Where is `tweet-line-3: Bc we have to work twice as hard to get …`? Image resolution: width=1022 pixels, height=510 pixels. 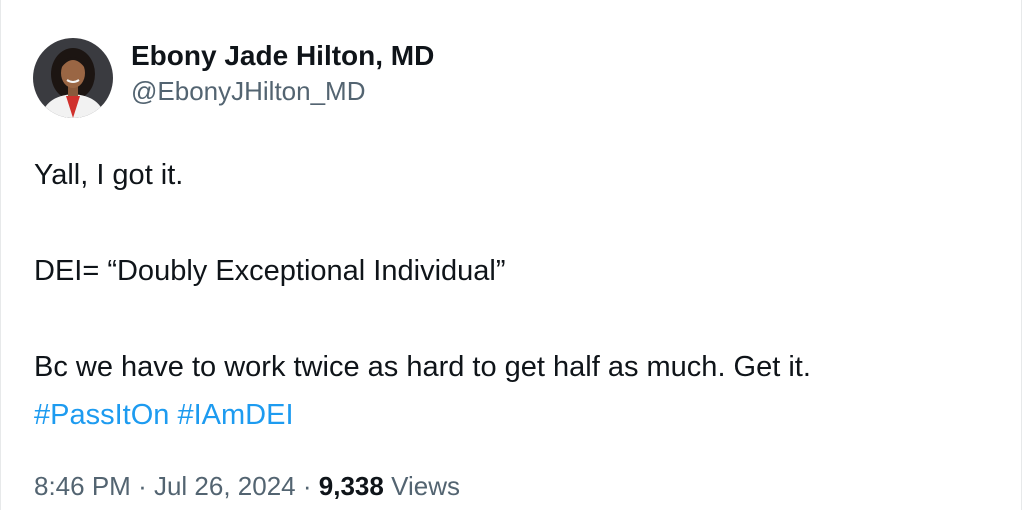
tweet-line-3: Bc we have to work twice as hard to get … is located at coordinates (422, 367).